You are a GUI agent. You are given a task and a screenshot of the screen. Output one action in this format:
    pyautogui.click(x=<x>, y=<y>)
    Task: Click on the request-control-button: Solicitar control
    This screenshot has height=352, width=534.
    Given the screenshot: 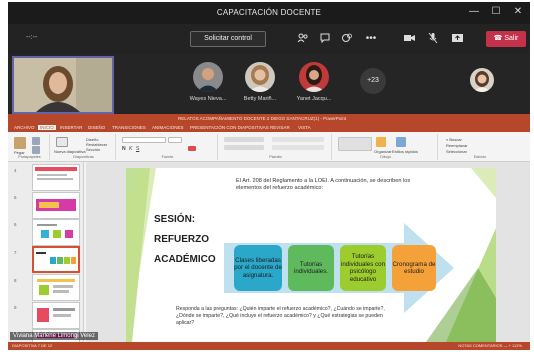 What is the action you would take?
    pyautogui.click(x=228, y=39)
    